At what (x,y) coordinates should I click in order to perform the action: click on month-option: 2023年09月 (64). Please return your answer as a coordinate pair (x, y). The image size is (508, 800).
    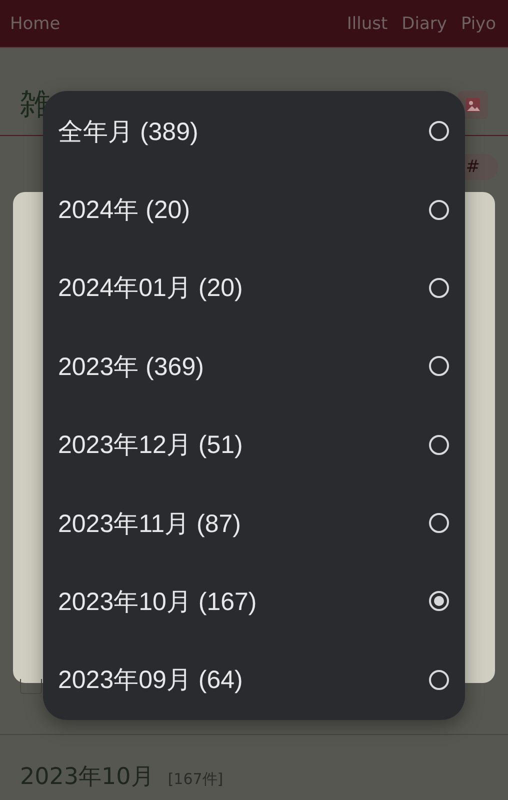
    Looking at the image, I should click on (254, 679).